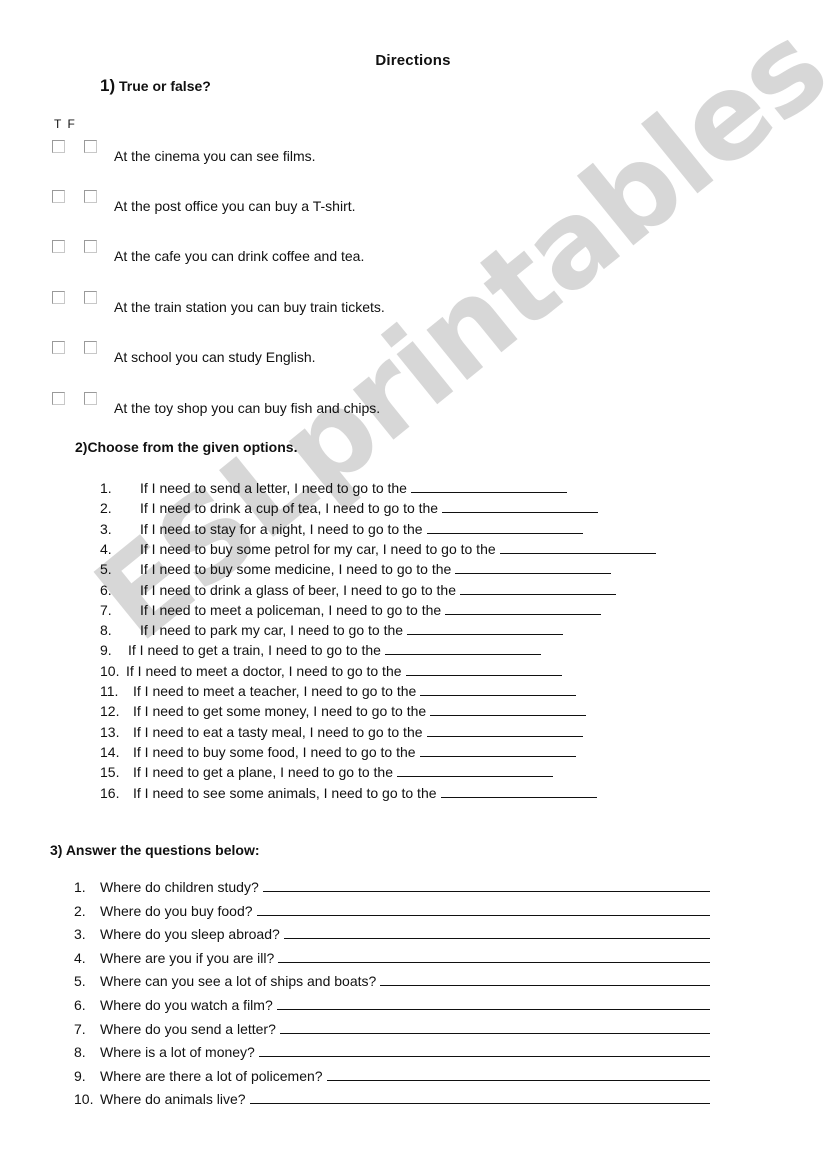 Image resolution: width=826 pixels, height=1169 pixels. What do you see at coordinates (64, 124) in the screenshot?
I see `true-false-column-labels: T F` at bounding box center [64, 124].